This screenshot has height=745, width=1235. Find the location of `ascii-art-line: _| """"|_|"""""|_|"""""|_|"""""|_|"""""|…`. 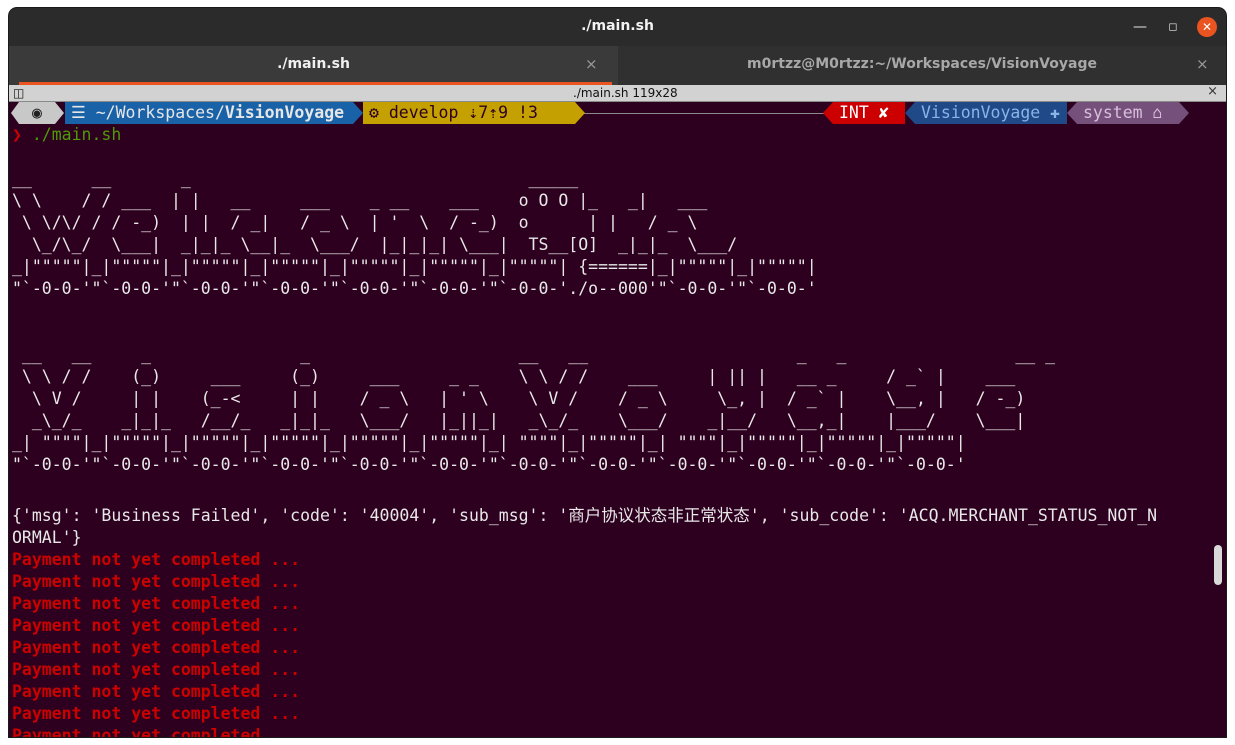

ascii-art-line: _| """"|_|"""""|_|"""""|_|"""""|_|"""""|… is located at coordinates (489, 442).